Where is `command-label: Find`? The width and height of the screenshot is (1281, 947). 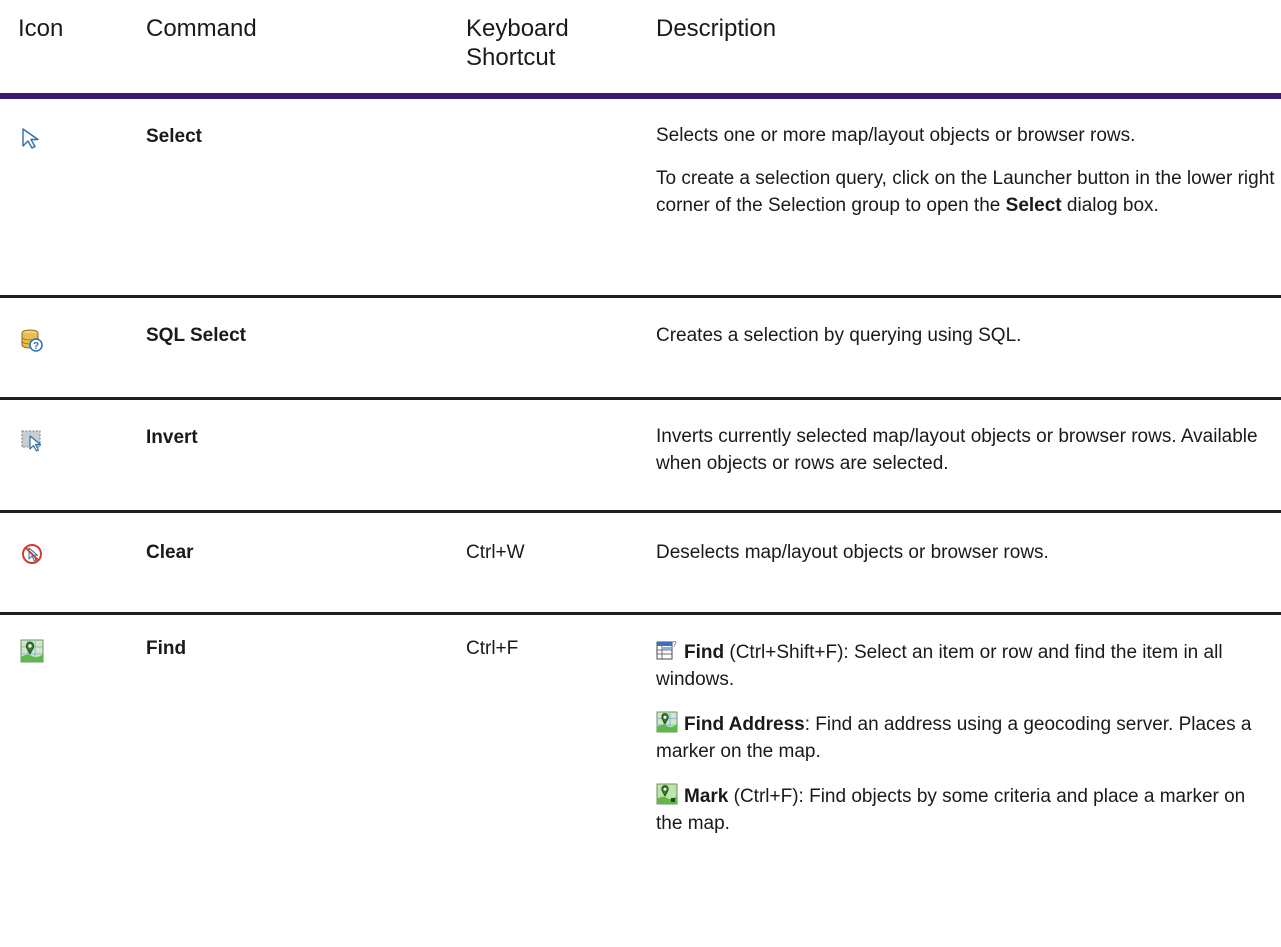
command-label: Find is located at coordinates (166, 648).